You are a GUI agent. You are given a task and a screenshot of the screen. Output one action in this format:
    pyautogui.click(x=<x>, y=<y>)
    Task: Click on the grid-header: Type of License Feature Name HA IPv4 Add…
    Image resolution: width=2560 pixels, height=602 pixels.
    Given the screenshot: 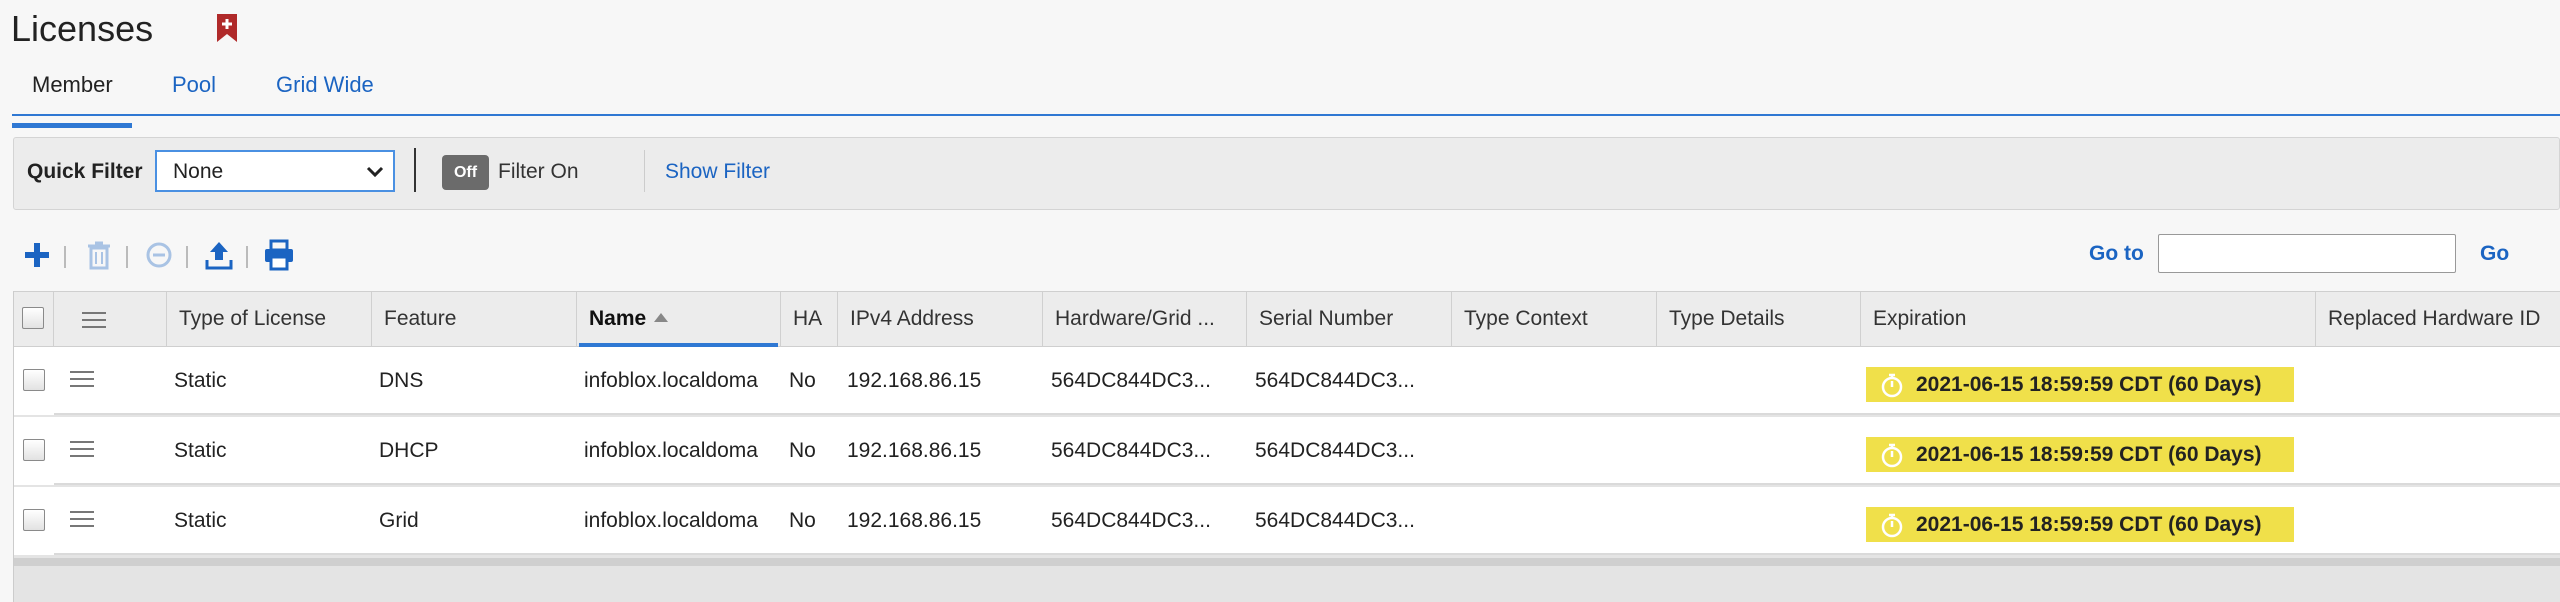 What is the action you would take?
    pyautogui.click(x=1287, y=319)
    